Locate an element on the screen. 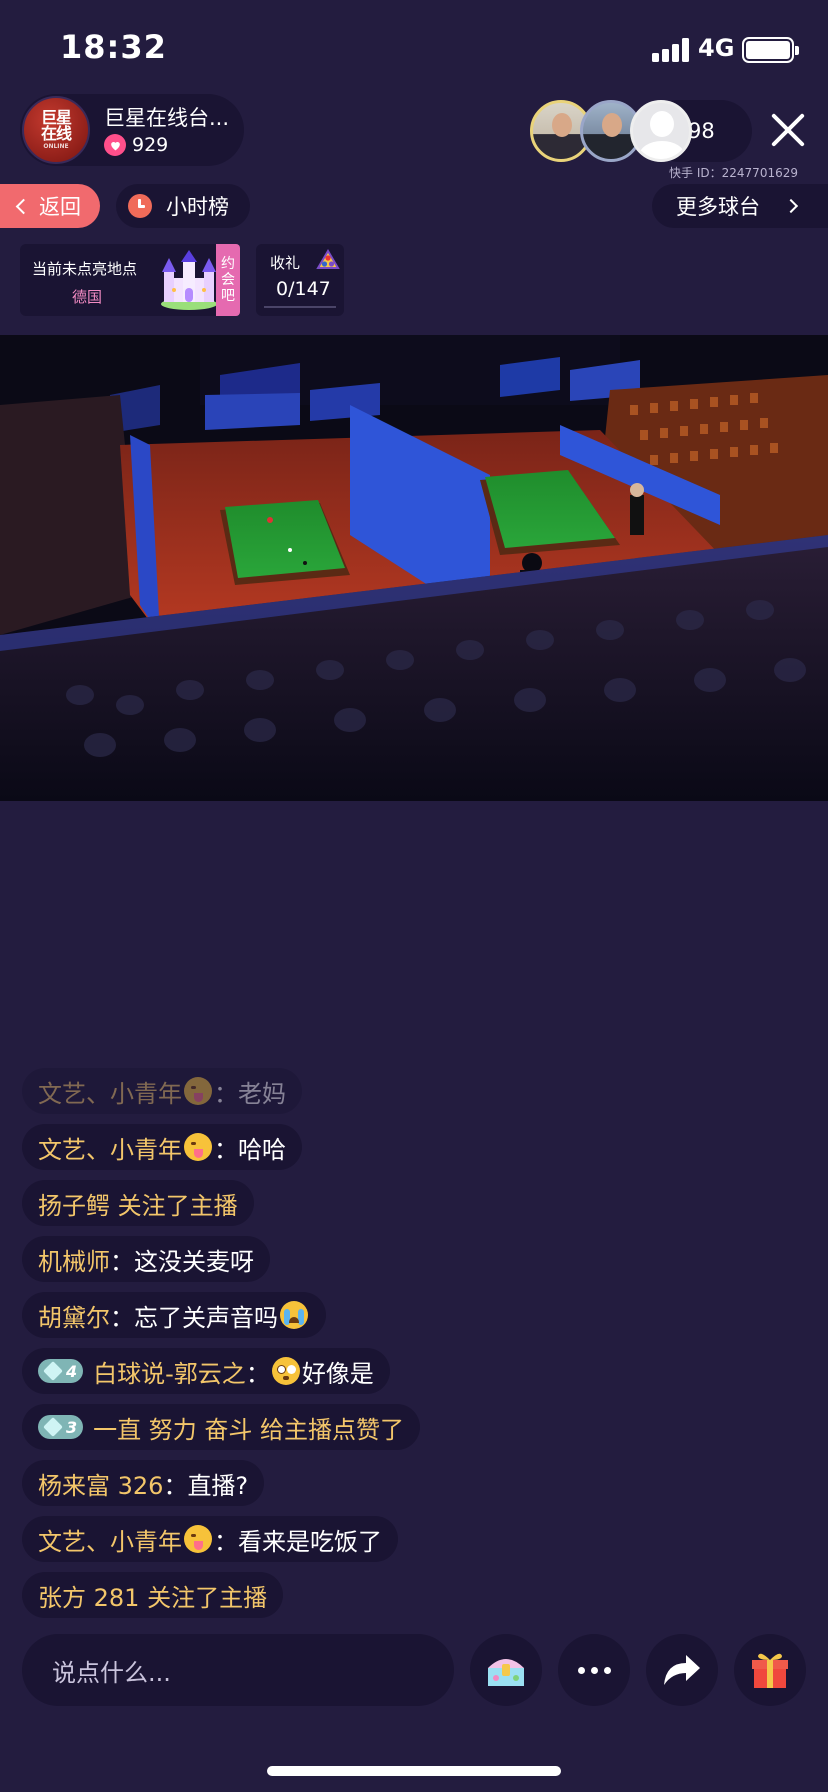 The image size is (828, 1792). more-tables-button: 更多球台 is located at coordinates (740, 206).